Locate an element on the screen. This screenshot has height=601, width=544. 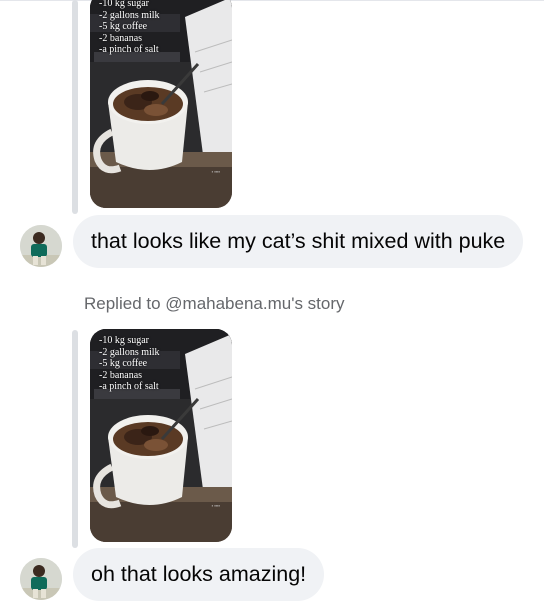
message-text: oh that looks amazing! is located at coordinates (199, 574).